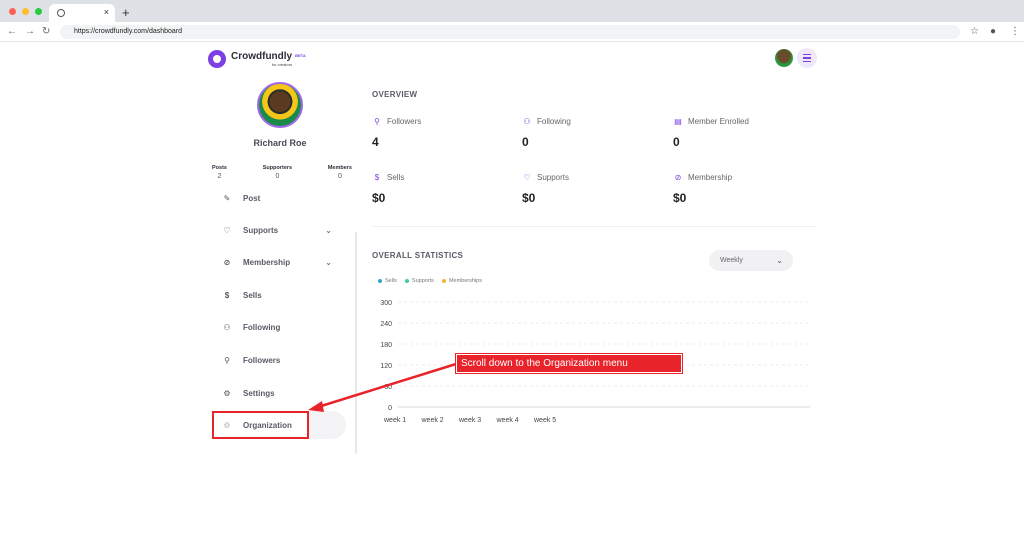  Describe the element at coordinates (282, 64) in the screenshot. I see `brand-subtitle: for creators` at that location.